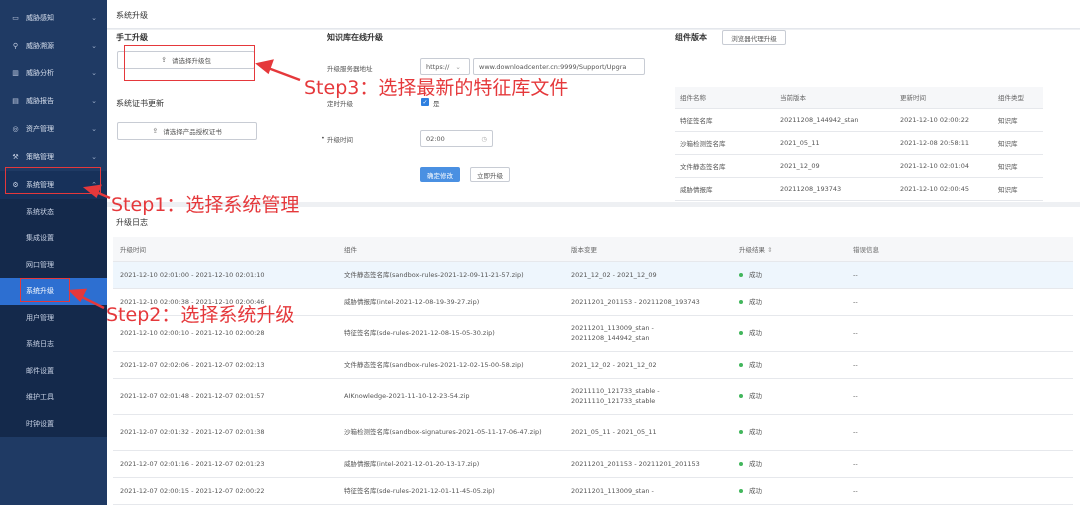  I want to click on annotation-step1: Step1：选择系统管理, so click(205, 205).